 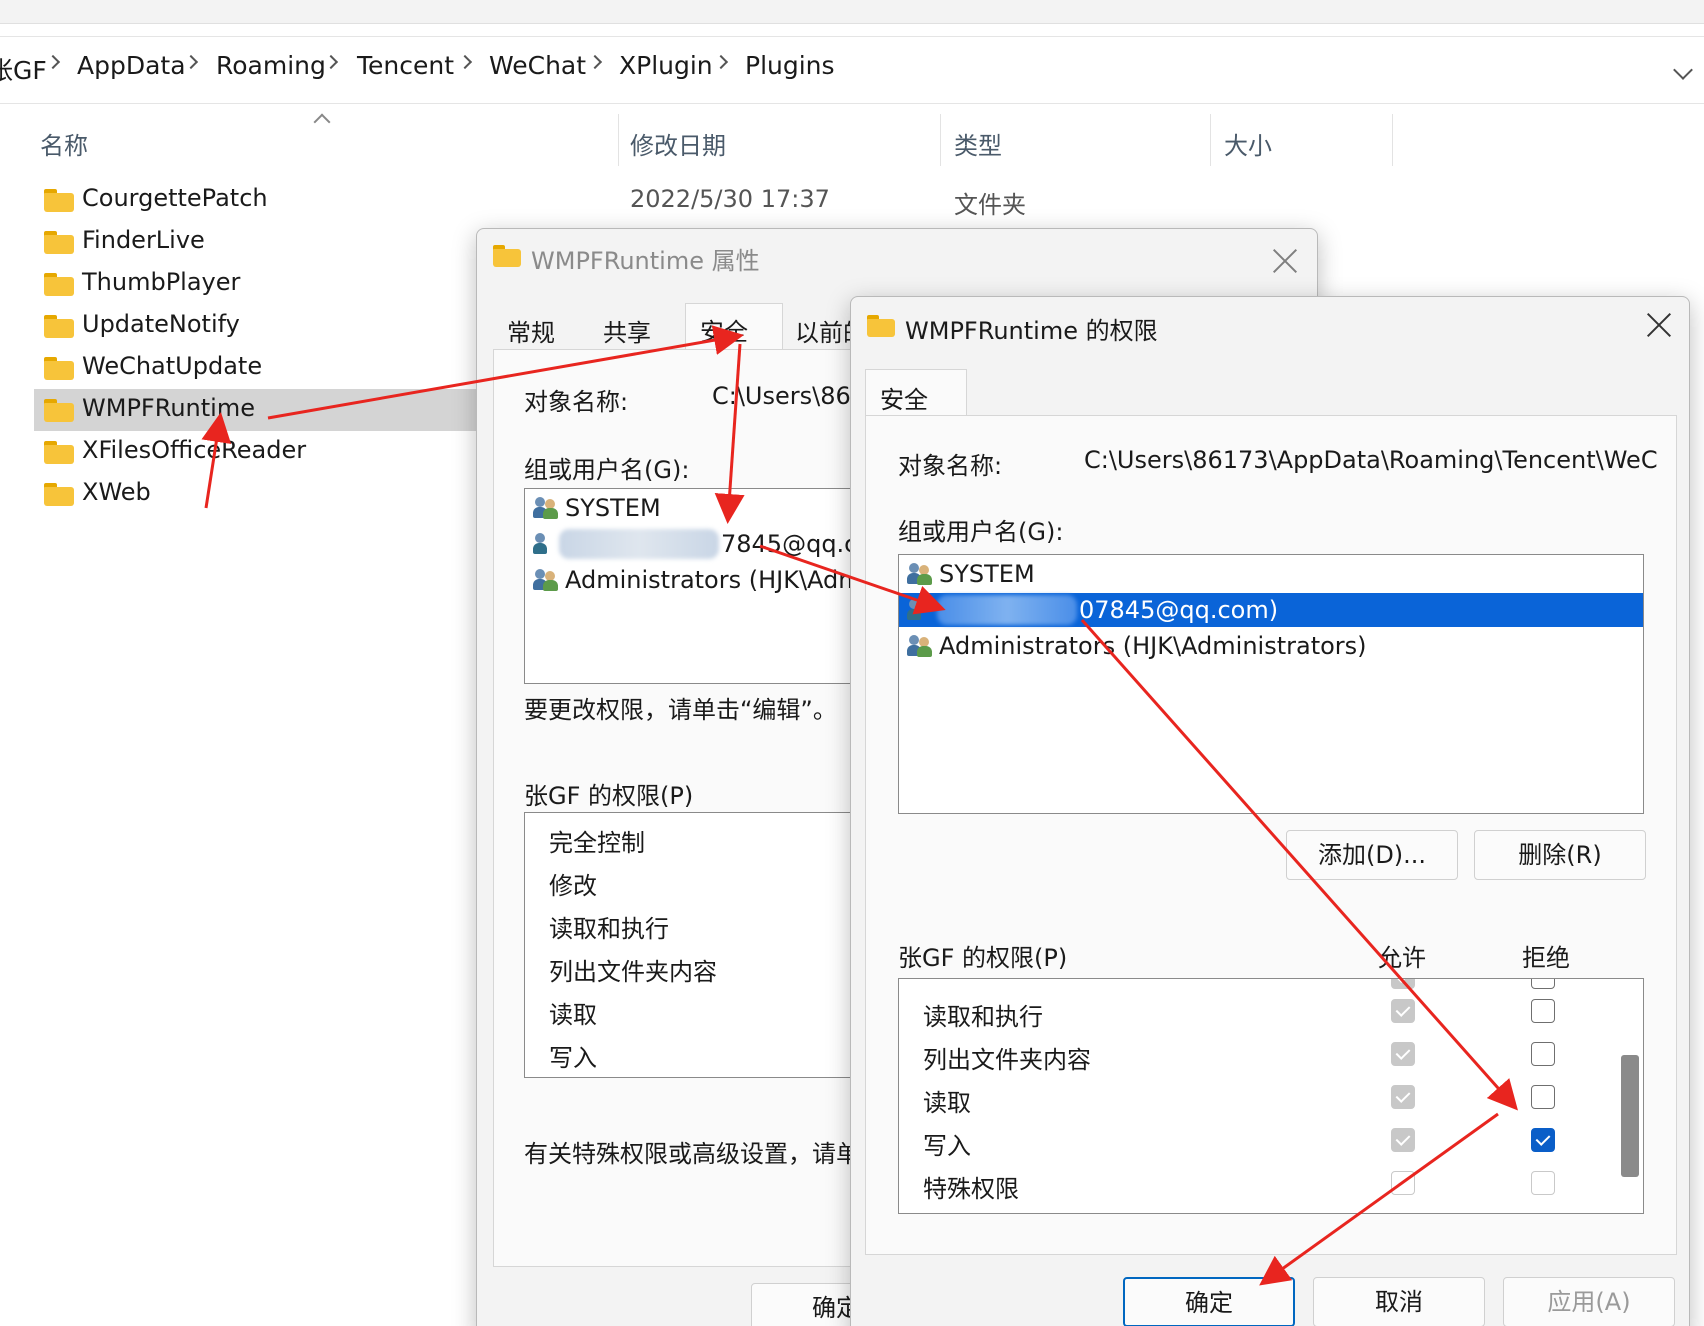 I want to click on redacted-text, so click(x=639, y=544).